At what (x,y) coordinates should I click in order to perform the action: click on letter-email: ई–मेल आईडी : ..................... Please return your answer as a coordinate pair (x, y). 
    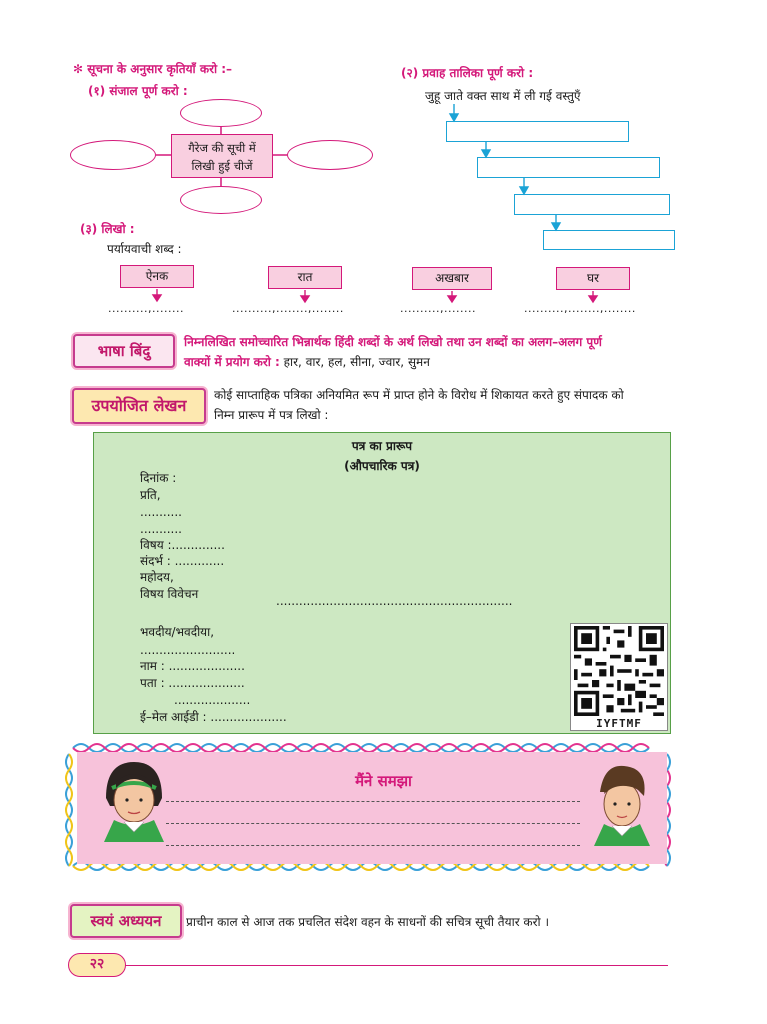
    Looking at the image, I should click on (213, 717).